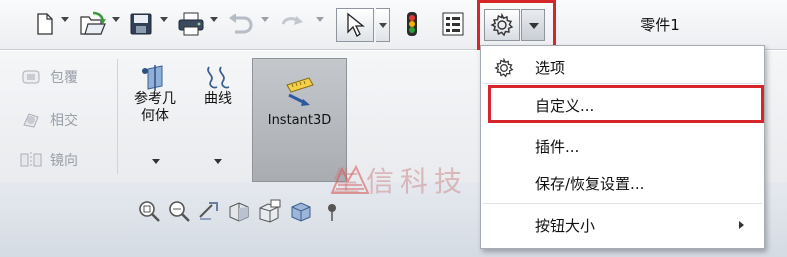  Describe the element at coordinates (152, 78) in the screenshot. I see `reference-geometry-icon` at that location.